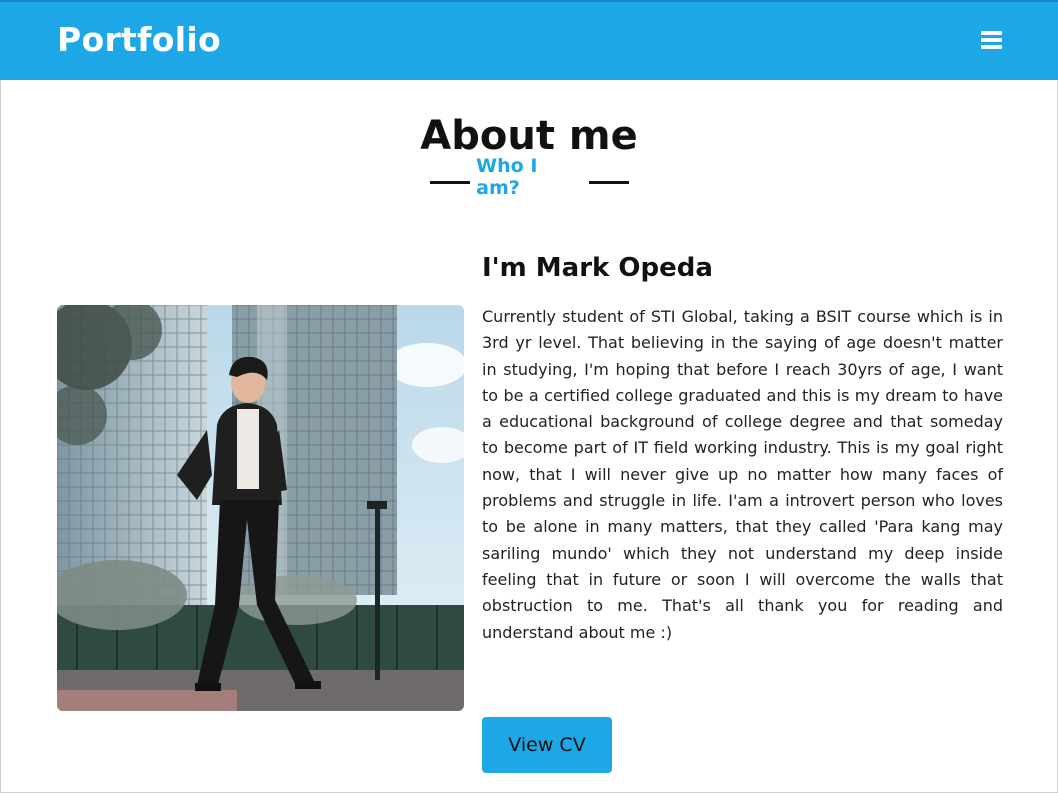 Image resolution: width=1058 pixels, height=793 pixels. What do you see at coordinates (507, 177) in the screenshot?
I see `section-subtitle: Who I am?` at bounding box center [507, 177].